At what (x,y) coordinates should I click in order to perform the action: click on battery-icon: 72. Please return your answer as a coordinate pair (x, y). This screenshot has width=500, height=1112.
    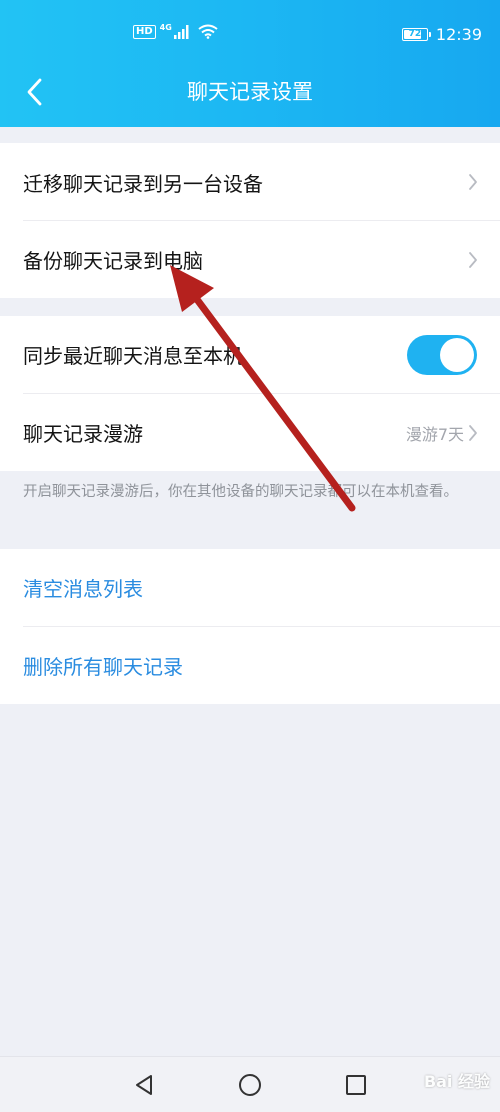
    Looking at the image, I should click on (416, 34).